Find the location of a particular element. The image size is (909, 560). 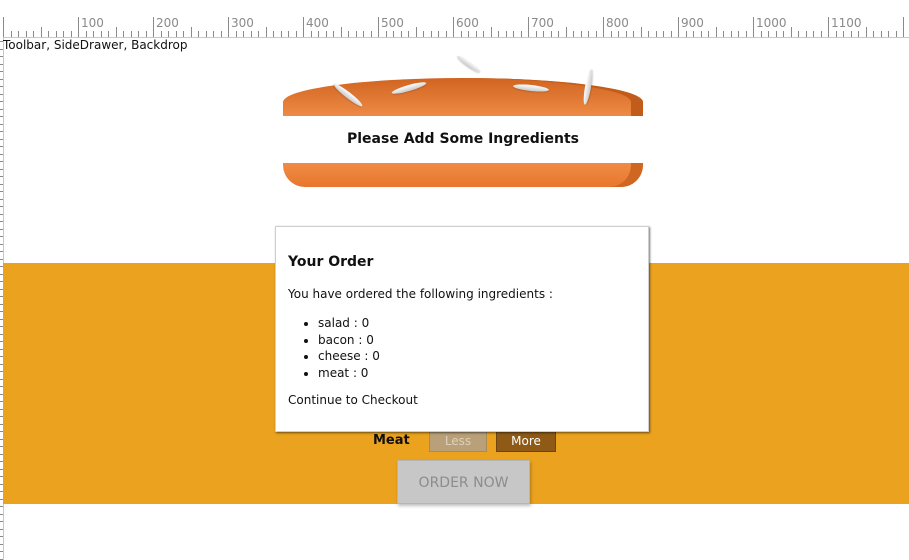

more-meat-button: More is located at coordinates (526, 440).